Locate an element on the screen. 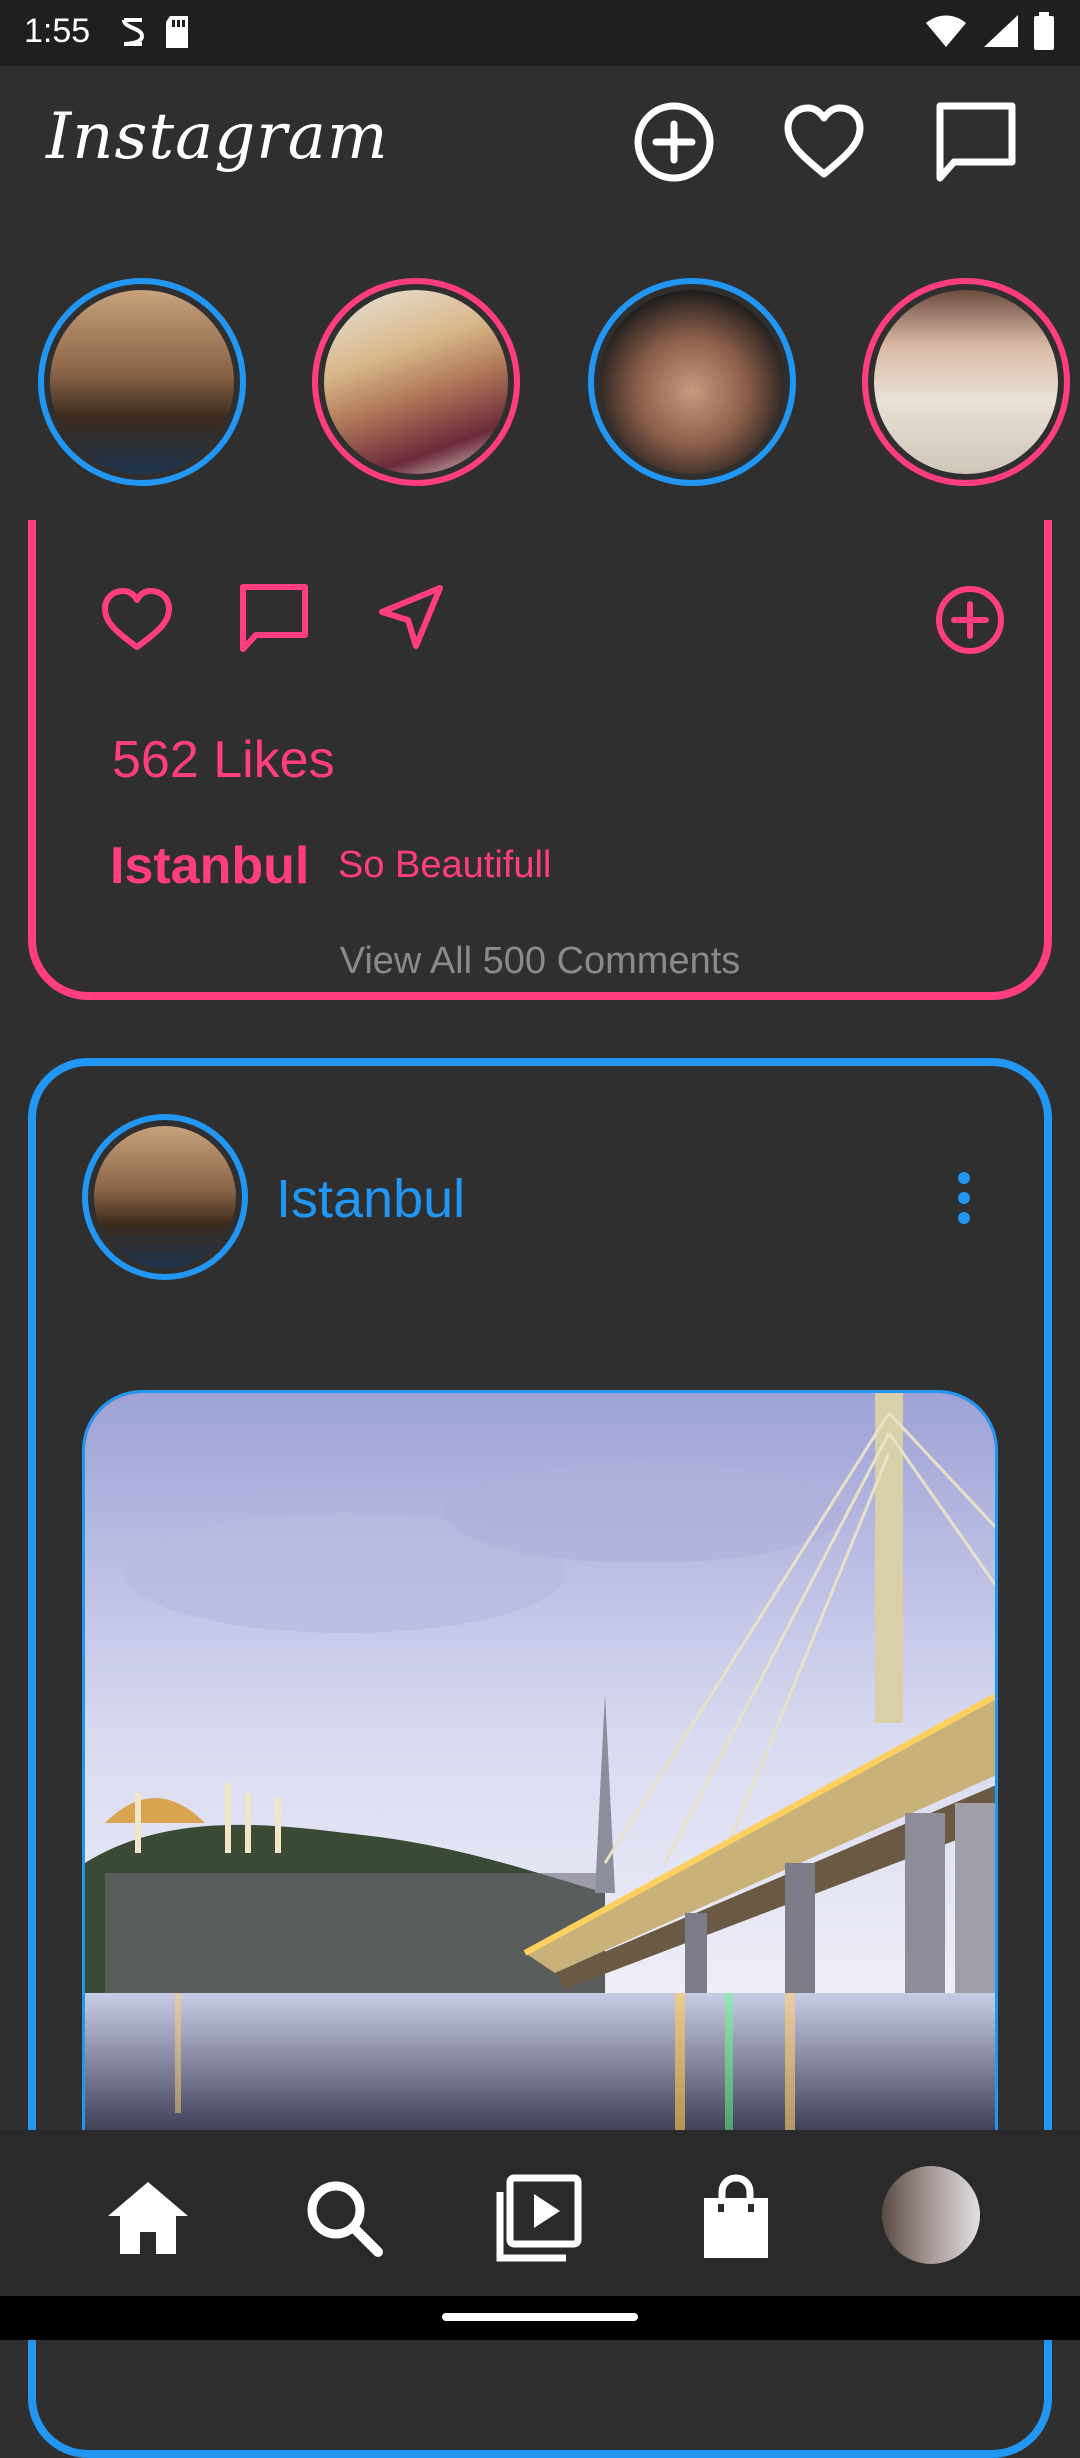  stories-row is located at coordinates (540, 387).